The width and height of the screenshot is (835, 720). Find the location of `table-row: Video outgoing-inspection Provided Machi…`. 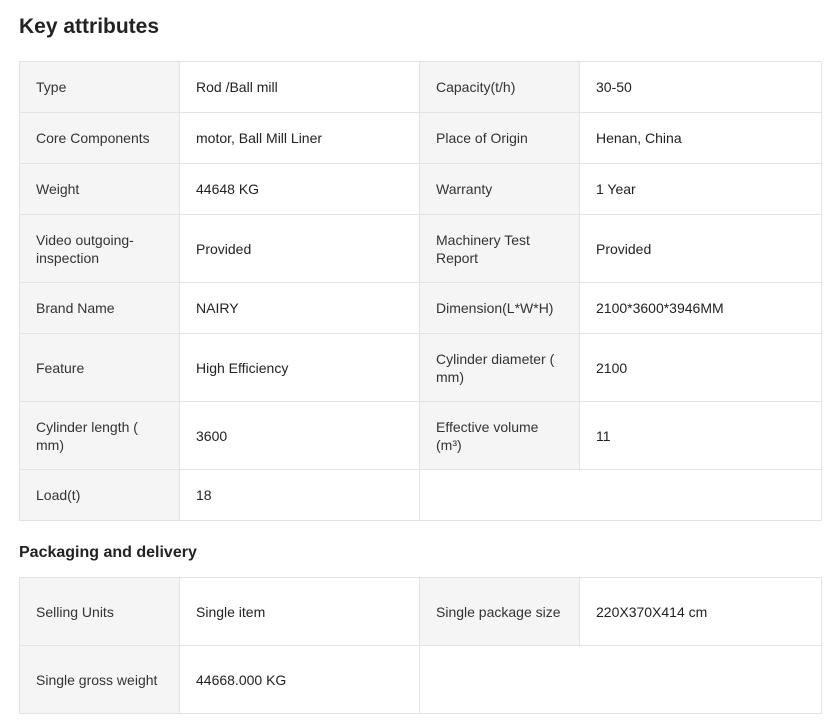

table-row: Video outgoing-inspection Provided Machi… is located at coordinates (420, 248).